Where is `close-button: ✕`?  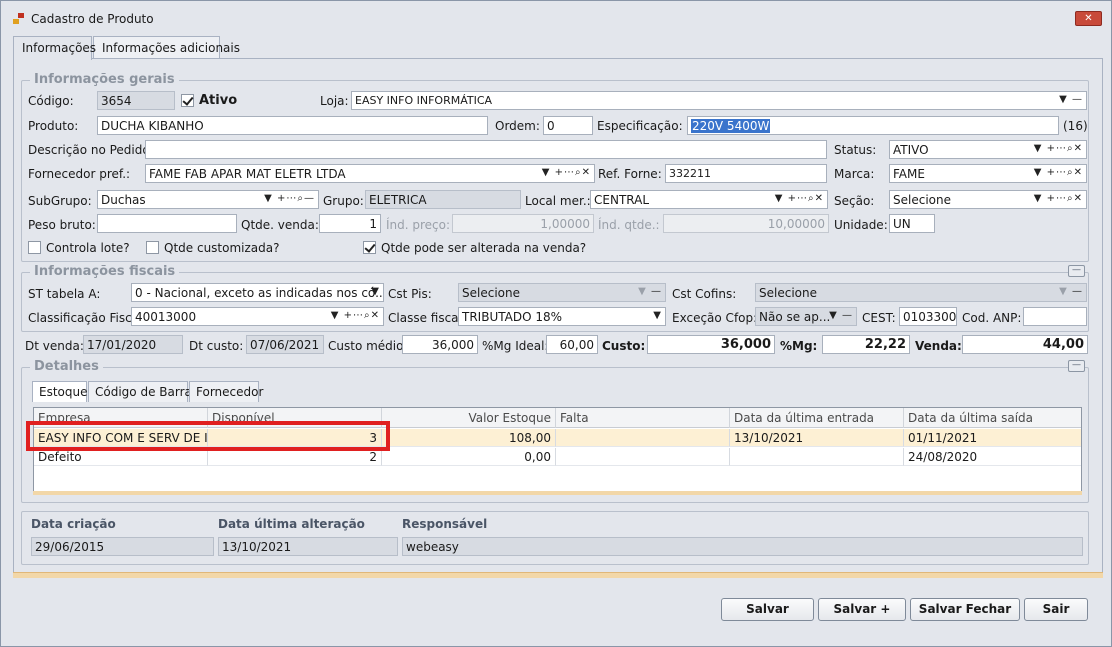
close-button: ✕ is located at coordinates (1088, 18).